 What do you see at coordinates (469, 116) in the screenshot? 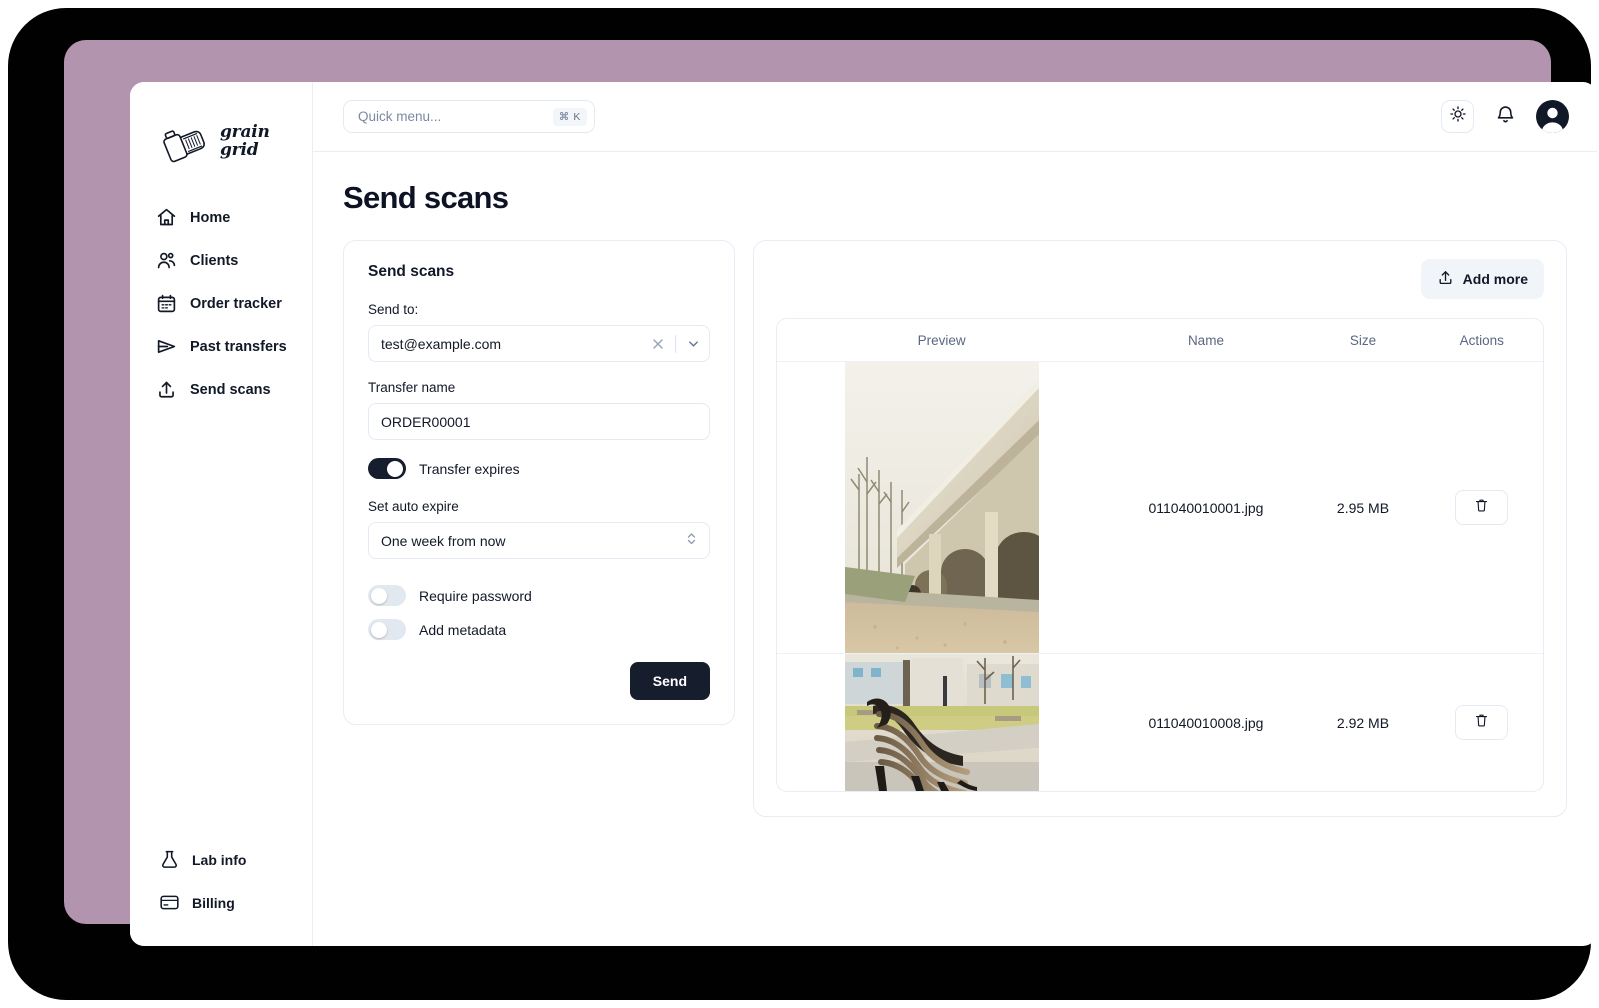
I see `search-input: Quick menu... ⌘ K` at bounding box center [469, 116].